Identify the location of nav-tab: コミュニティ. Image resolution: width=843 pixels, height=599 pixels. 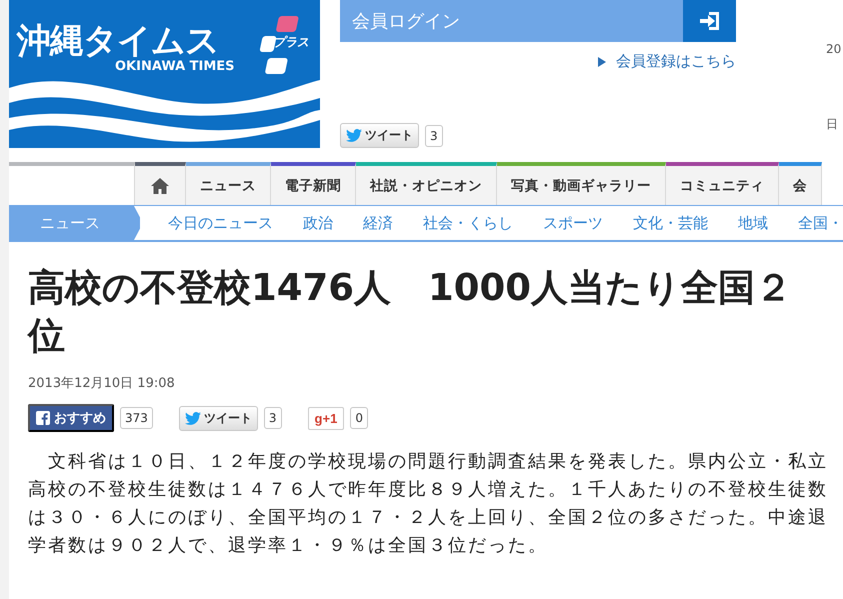
(722, 183).